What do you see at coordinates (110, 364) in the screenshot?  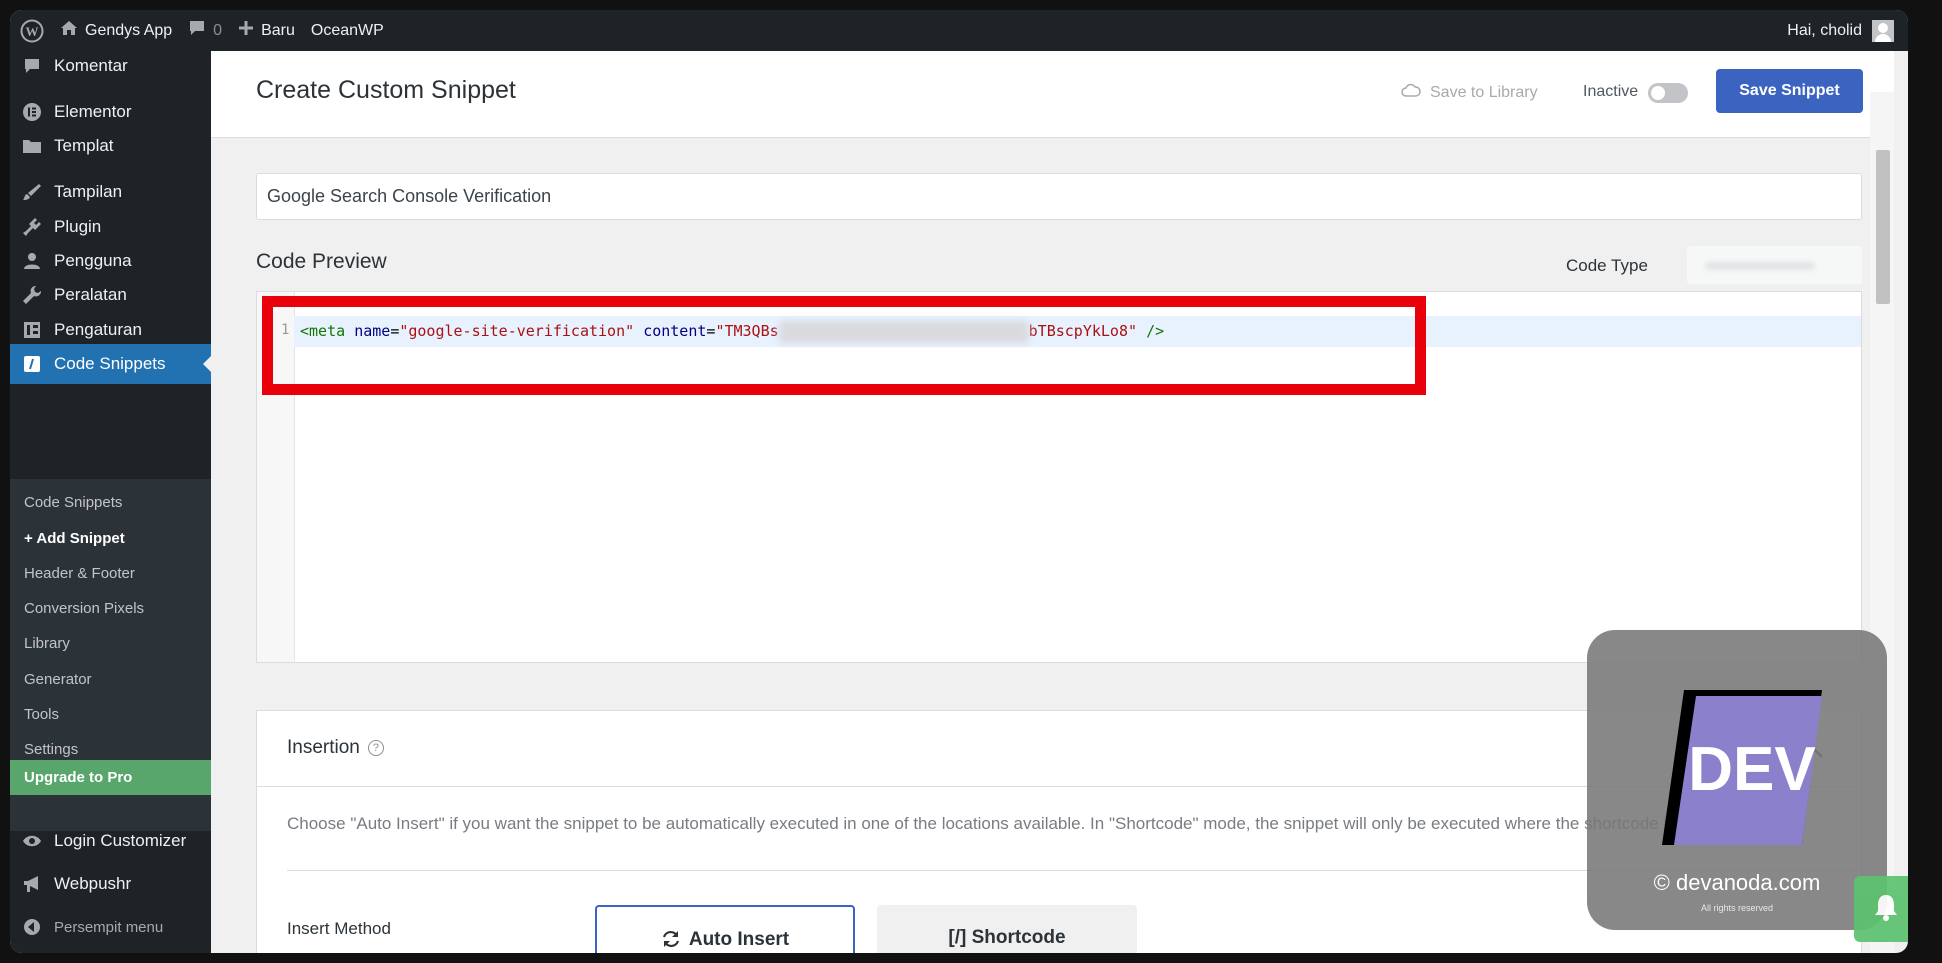 I see `sidebar-item-code-snippets: Code Snippets` at bounding box center [110, 364].